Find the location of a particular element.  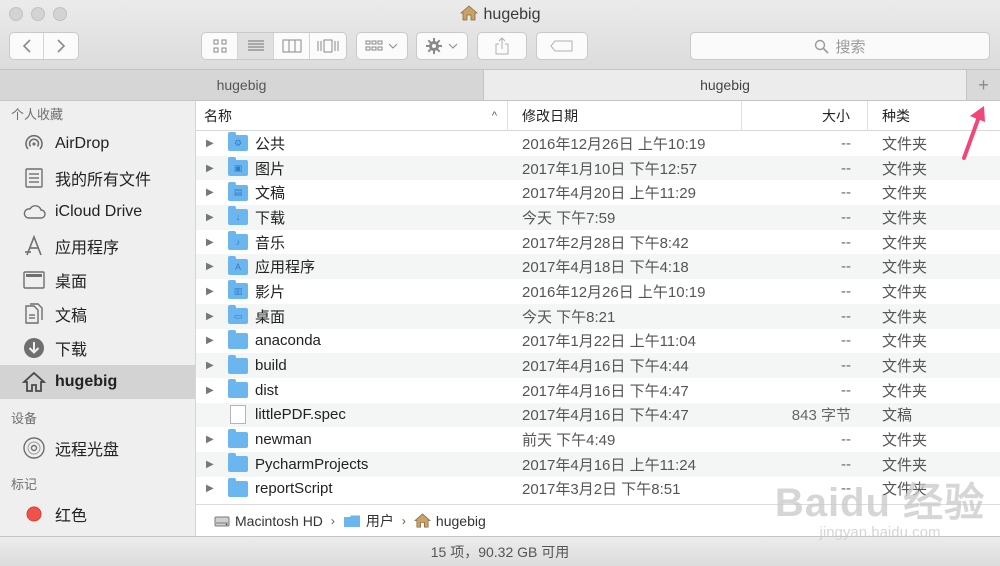

folder-glyph: A is located at coordinates (237, 266).